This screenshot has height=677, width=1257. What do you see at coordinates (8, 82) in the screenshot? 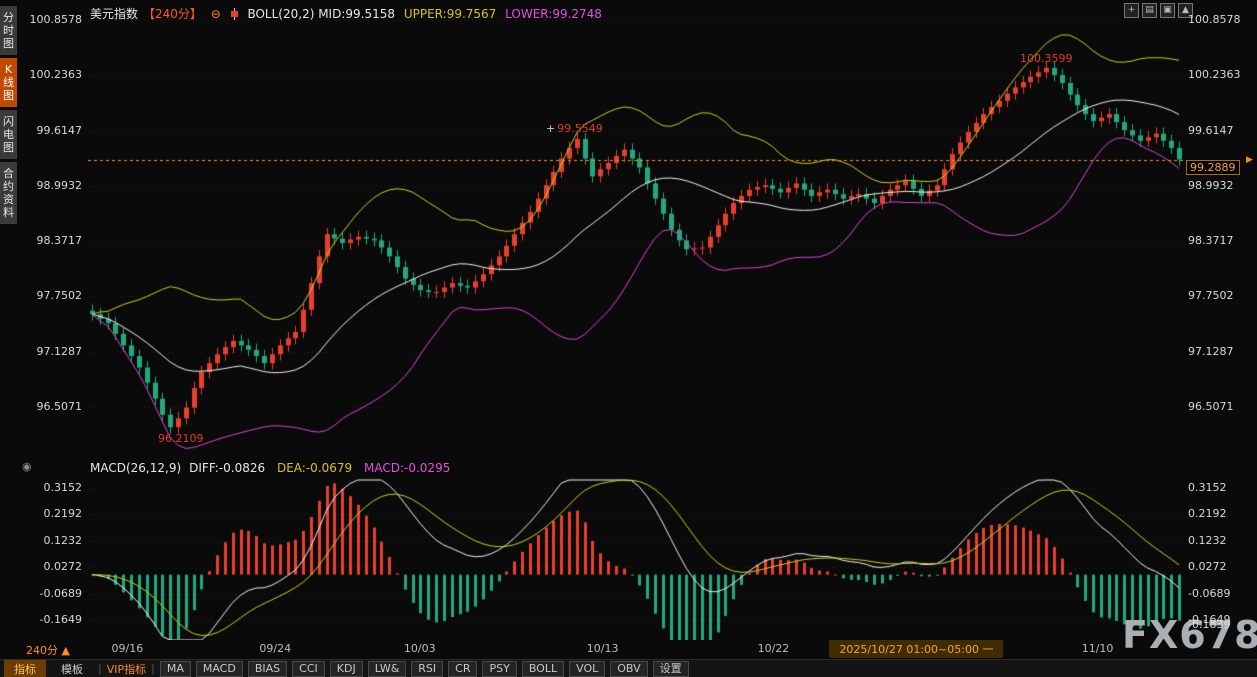
I see `sidebar-tab-2: K线图` at bounding box center [8, 82].